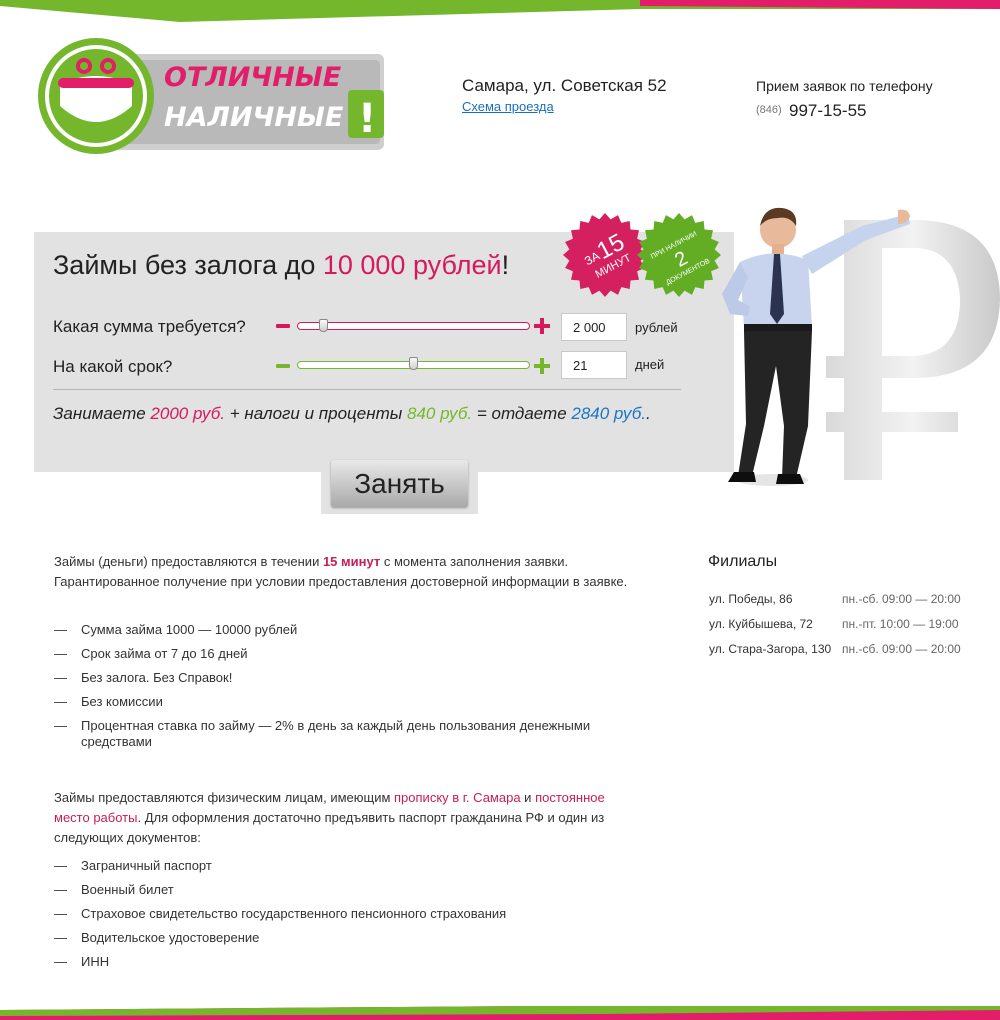 This screenshot has width=1000, height=1020. I want to click on term-input: 21, so click(594, 365).